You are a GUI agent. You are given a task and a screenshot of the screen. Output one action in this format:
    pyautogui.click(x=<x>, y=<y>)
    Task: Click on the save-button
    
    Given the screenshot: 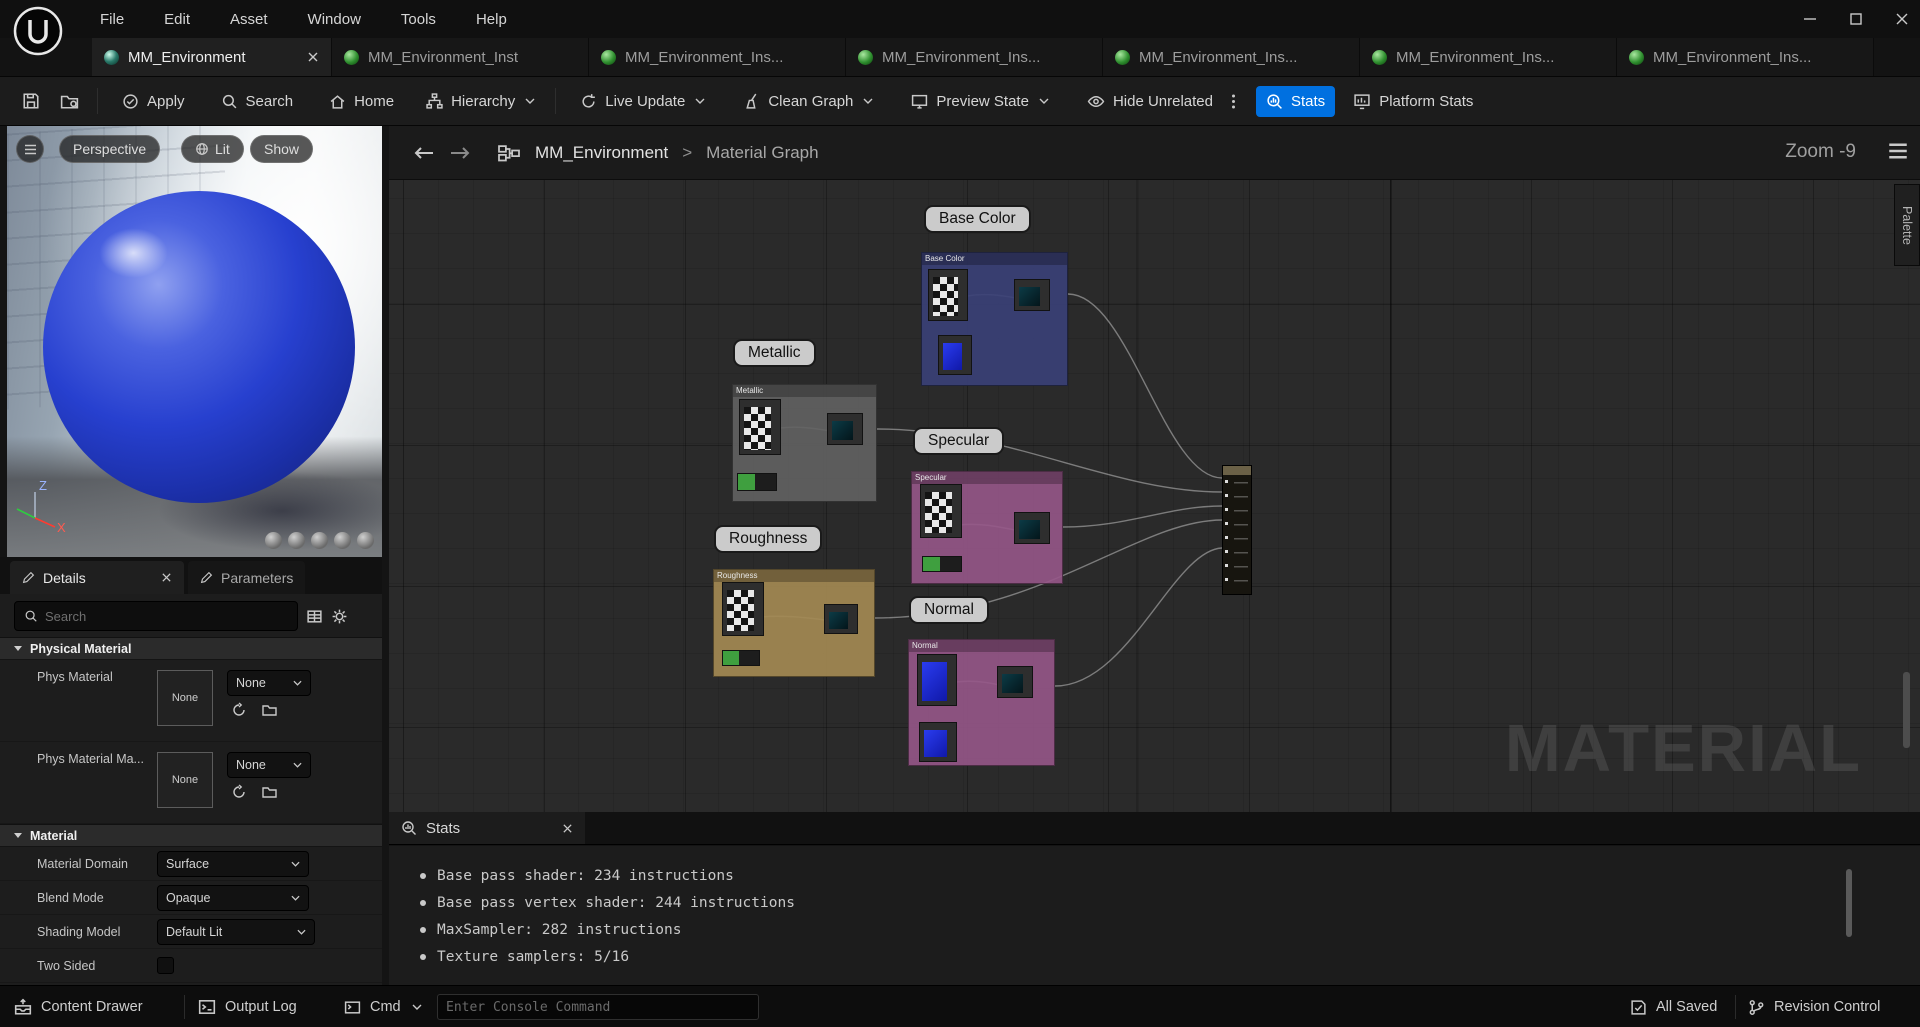 What is the action you would take?
    pyautogui.click(x=31, y=101)
    